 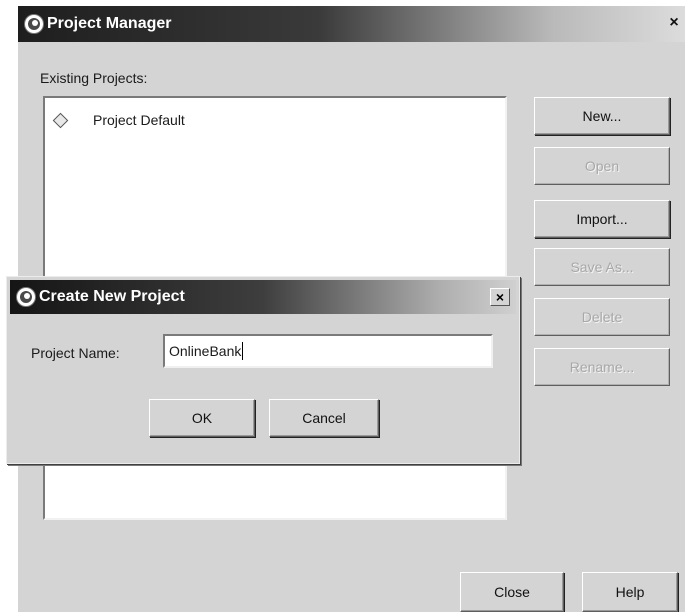 What do you see at coordinates (602, 166) in the screenshot?
I see `open-button: Open` at bounding box center [602, 166].